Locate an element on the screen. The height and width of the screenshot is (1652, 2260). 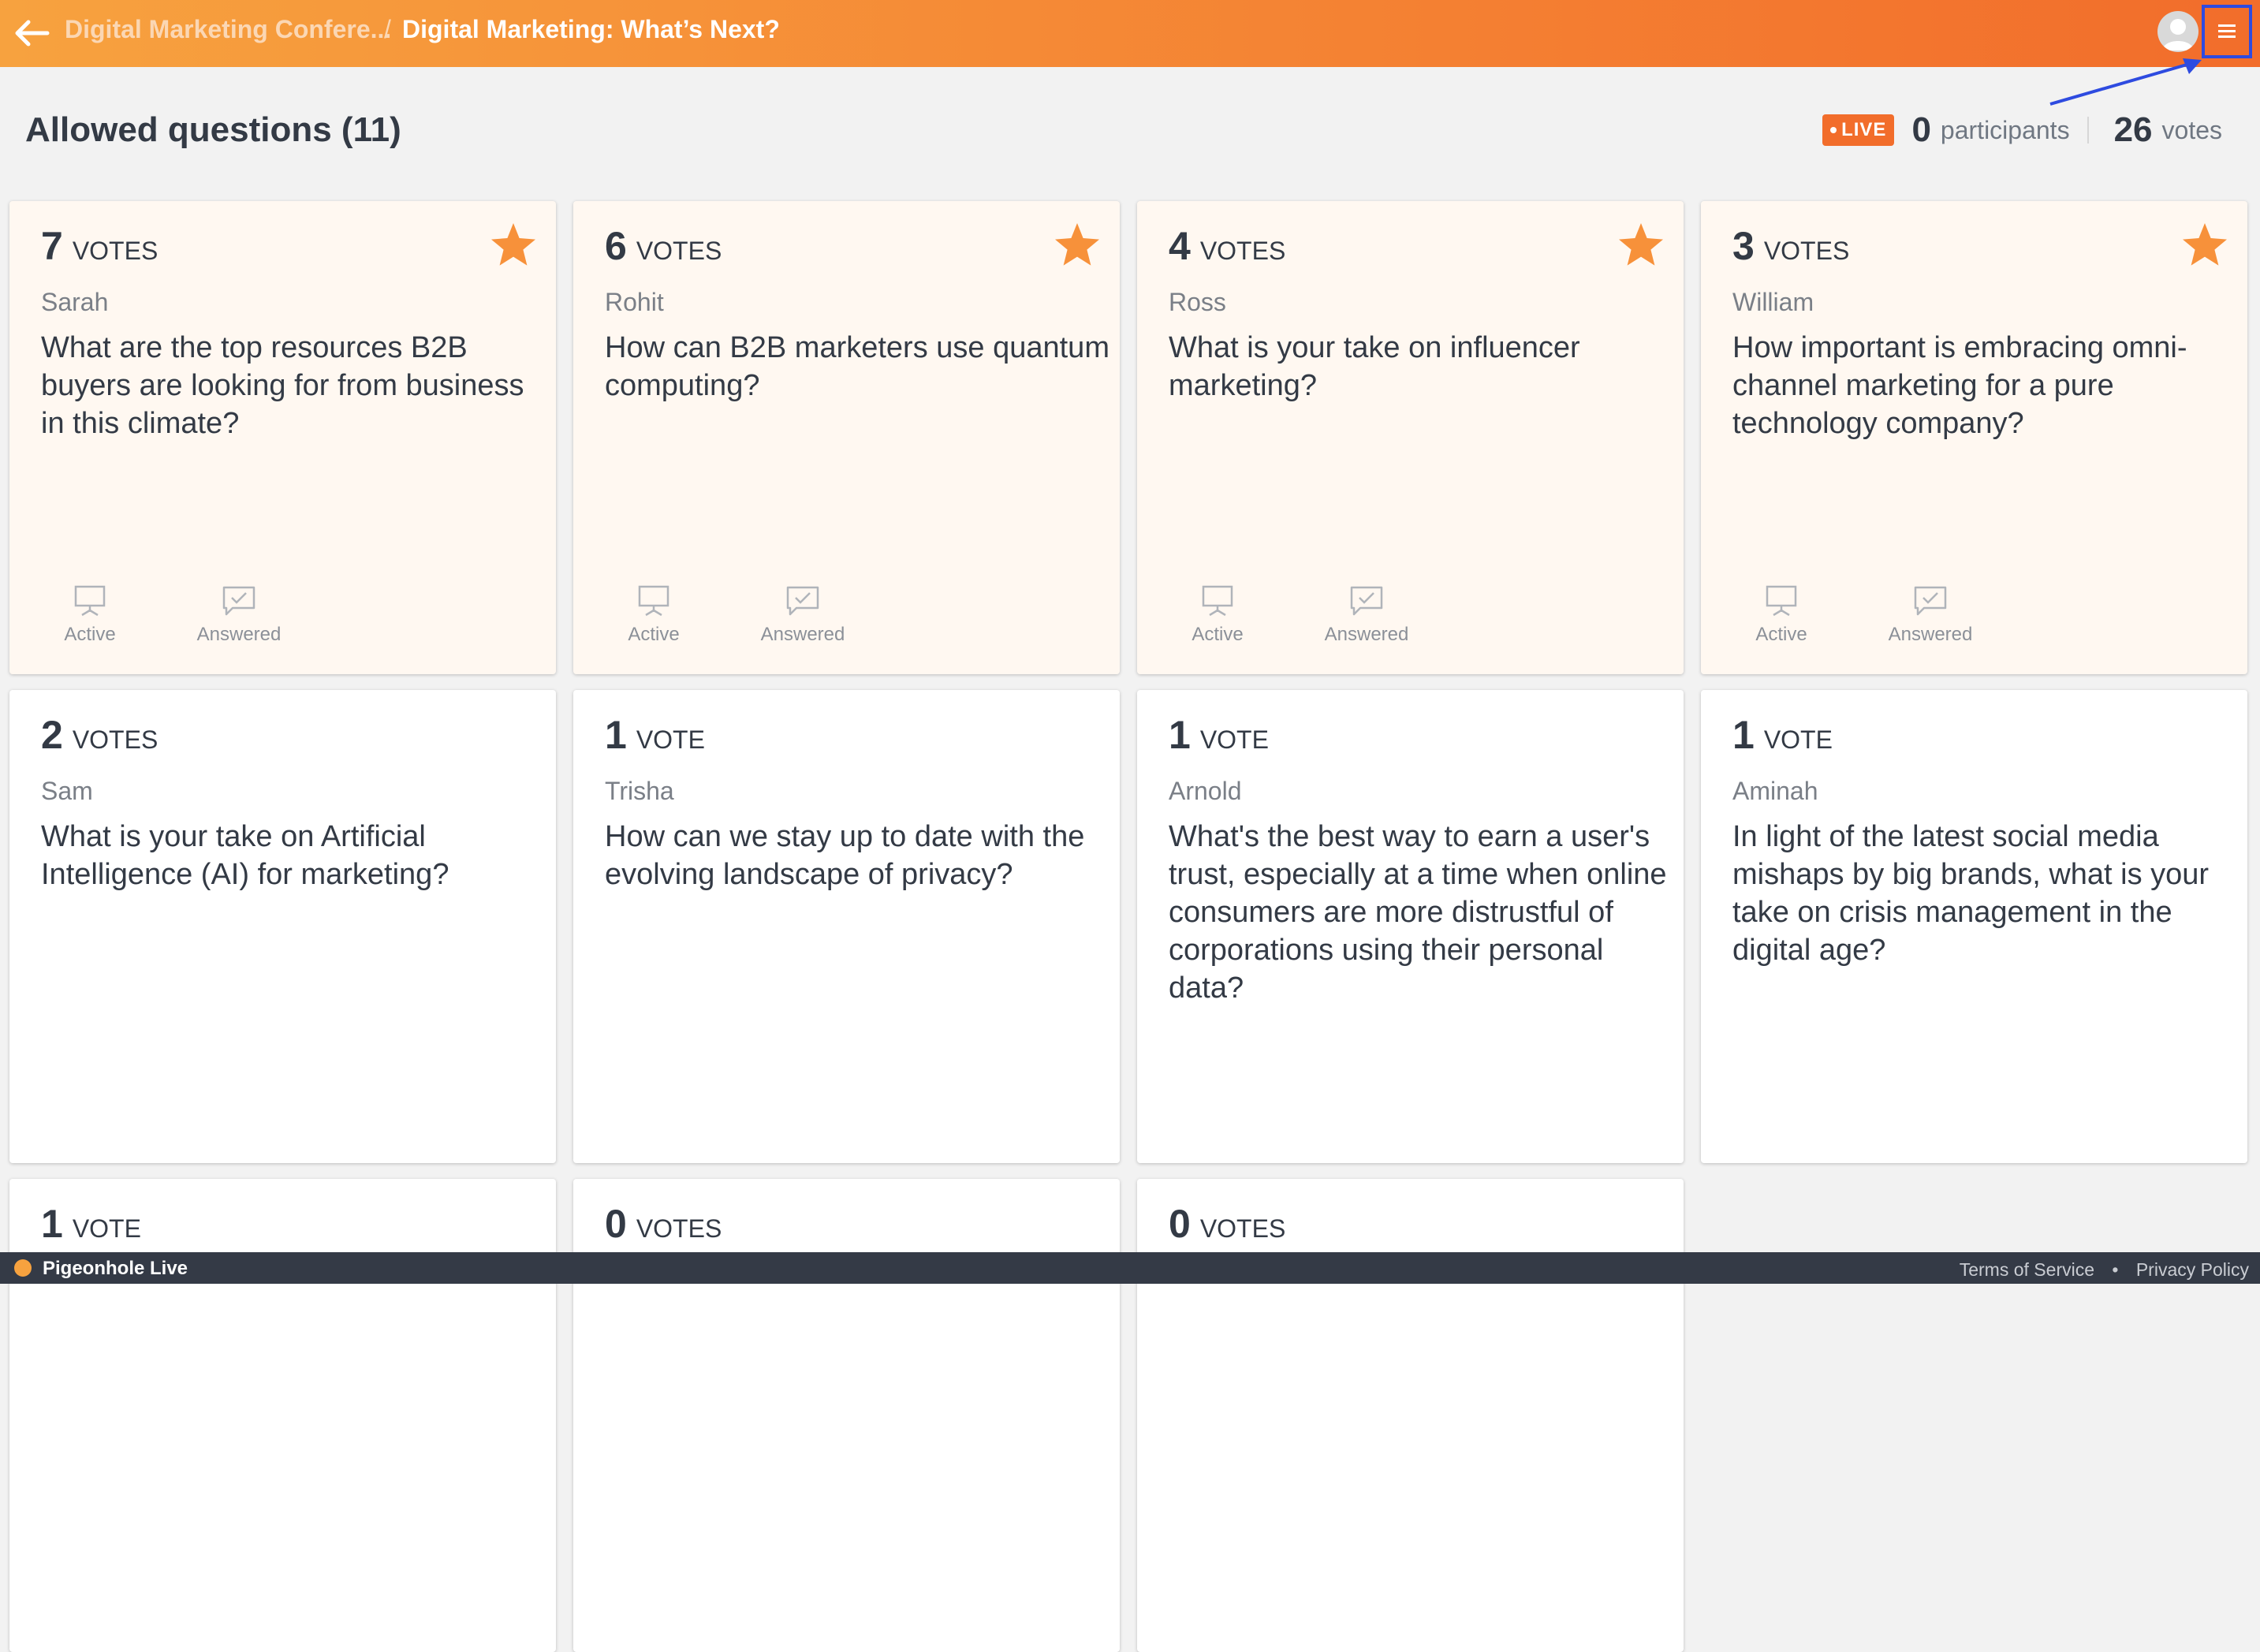
question-card: 1 vote is located at coordinates (282, 1415).